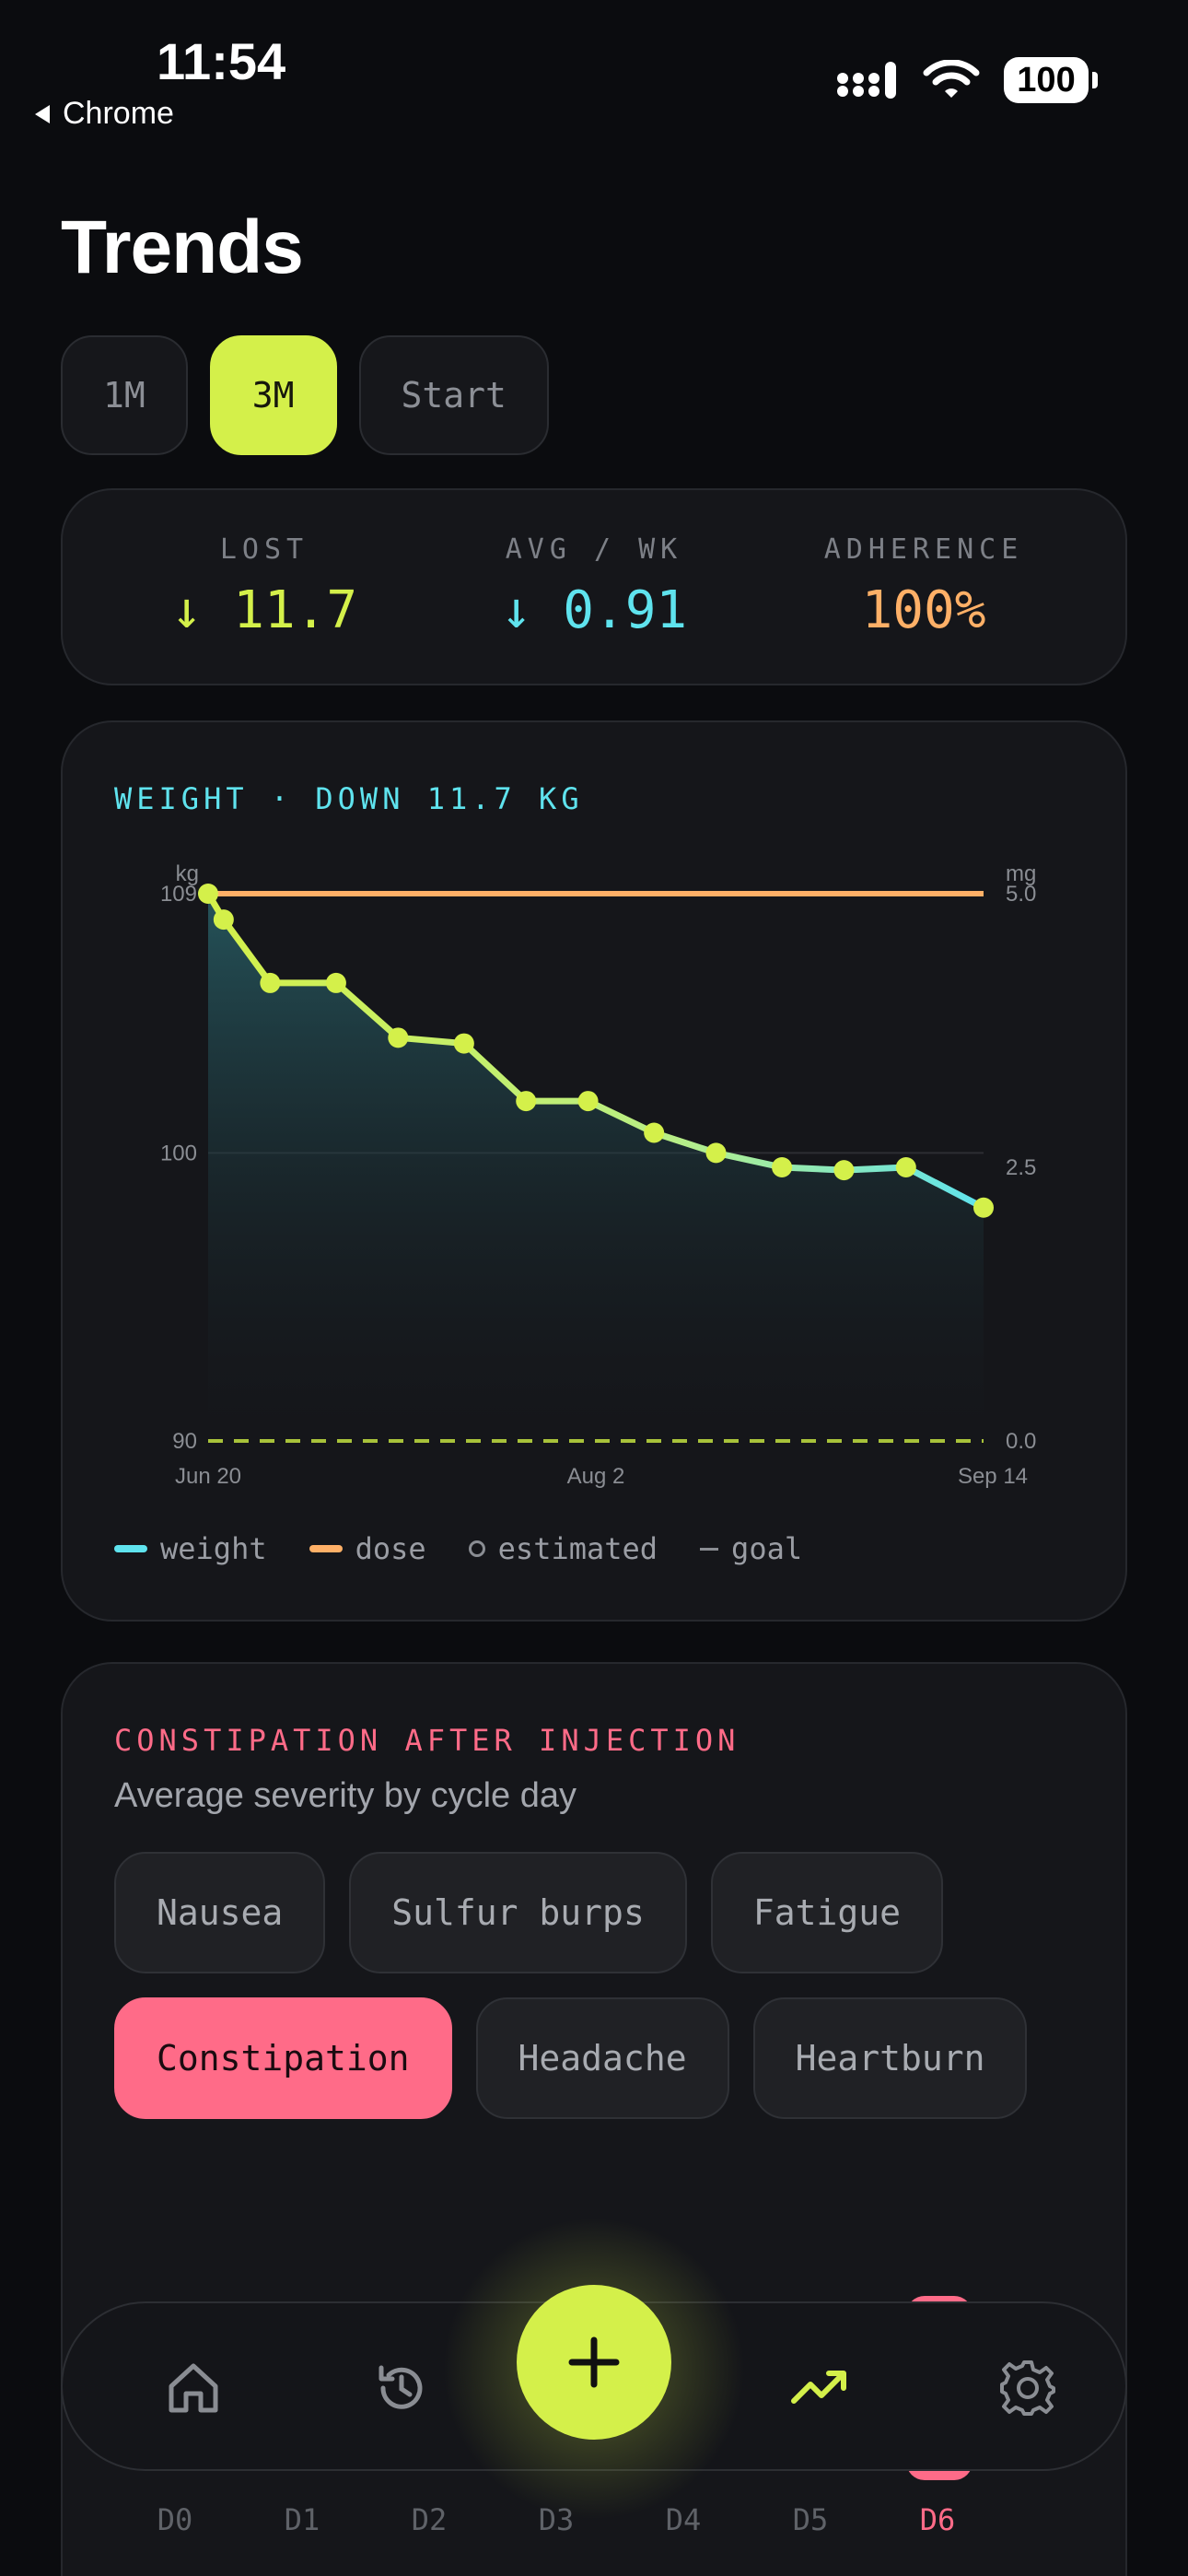 Image resolution: width=1188 pixels, height=2576 pixels. Describe the element at coordinates (458, 1548) in the screenshot. I see `chart-legend: weight dose estimated goal` at that location.